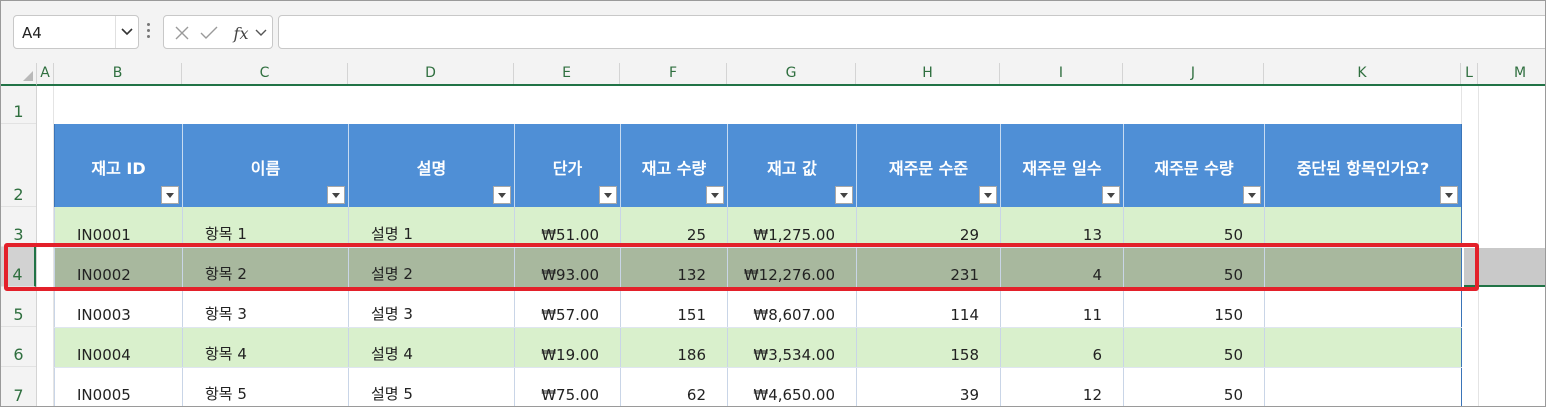 The width and height of the screenshot is (1546, 407). What do you see at coordinates (118, 267) in the screenshot?
I see `table-cell: IN0002` at bounding box center [118, 267].